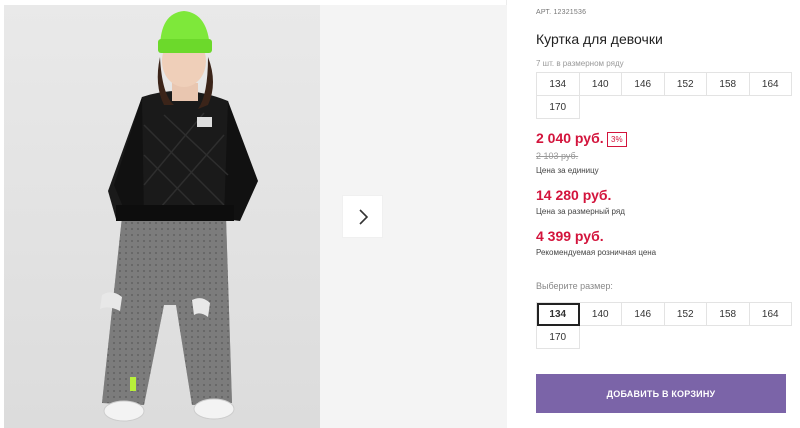 This screenshot has width=800, height=428. I want to click on sku: АРТ. 12321536, so click(561, 12).